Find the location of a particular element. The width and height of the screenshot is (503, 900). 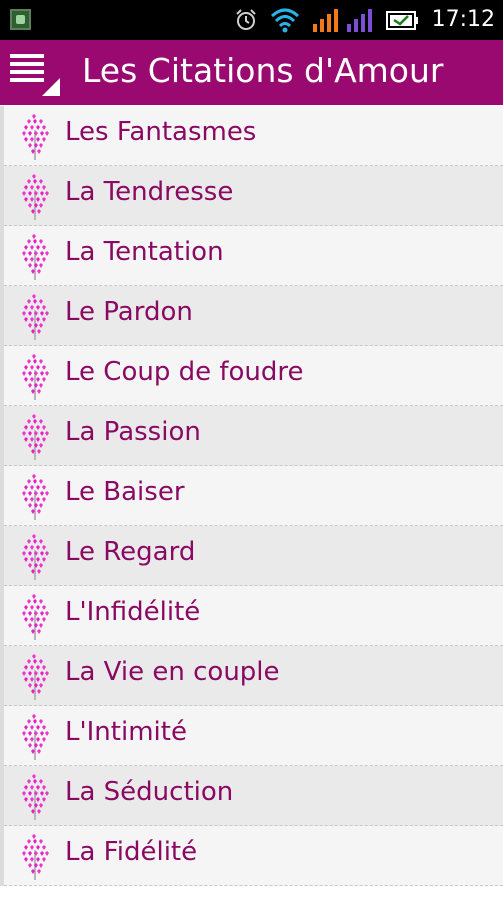

list-item-label: Le Coup de foudre is located at coordinates (184, 372).